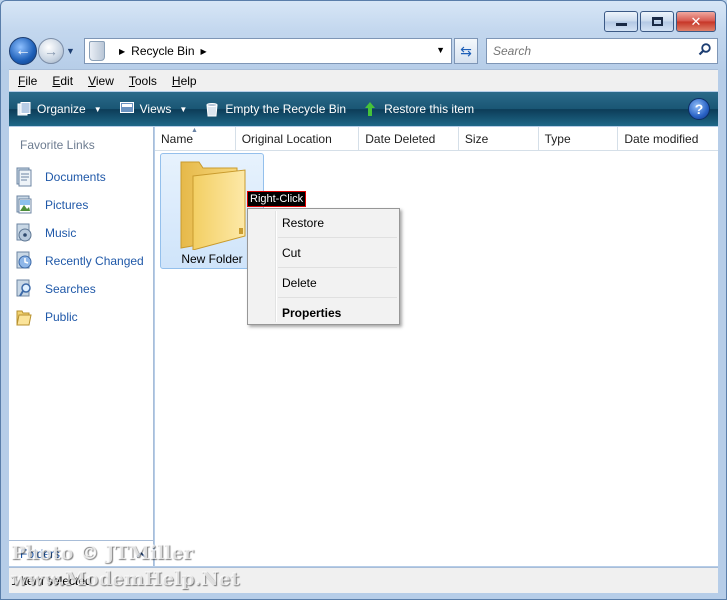 The height and width of the screenshot is (600, 727). I want to click on refresh-icon: ⇆, so click(466, 50).